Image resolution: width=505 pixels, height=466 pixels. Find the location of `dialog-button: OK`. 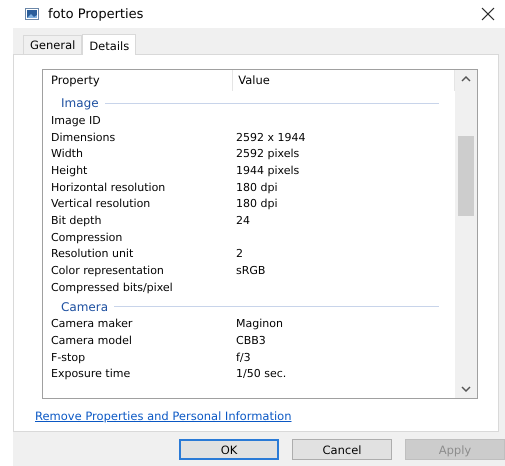

dialog-button: OK is located at coordinates (229, 449).